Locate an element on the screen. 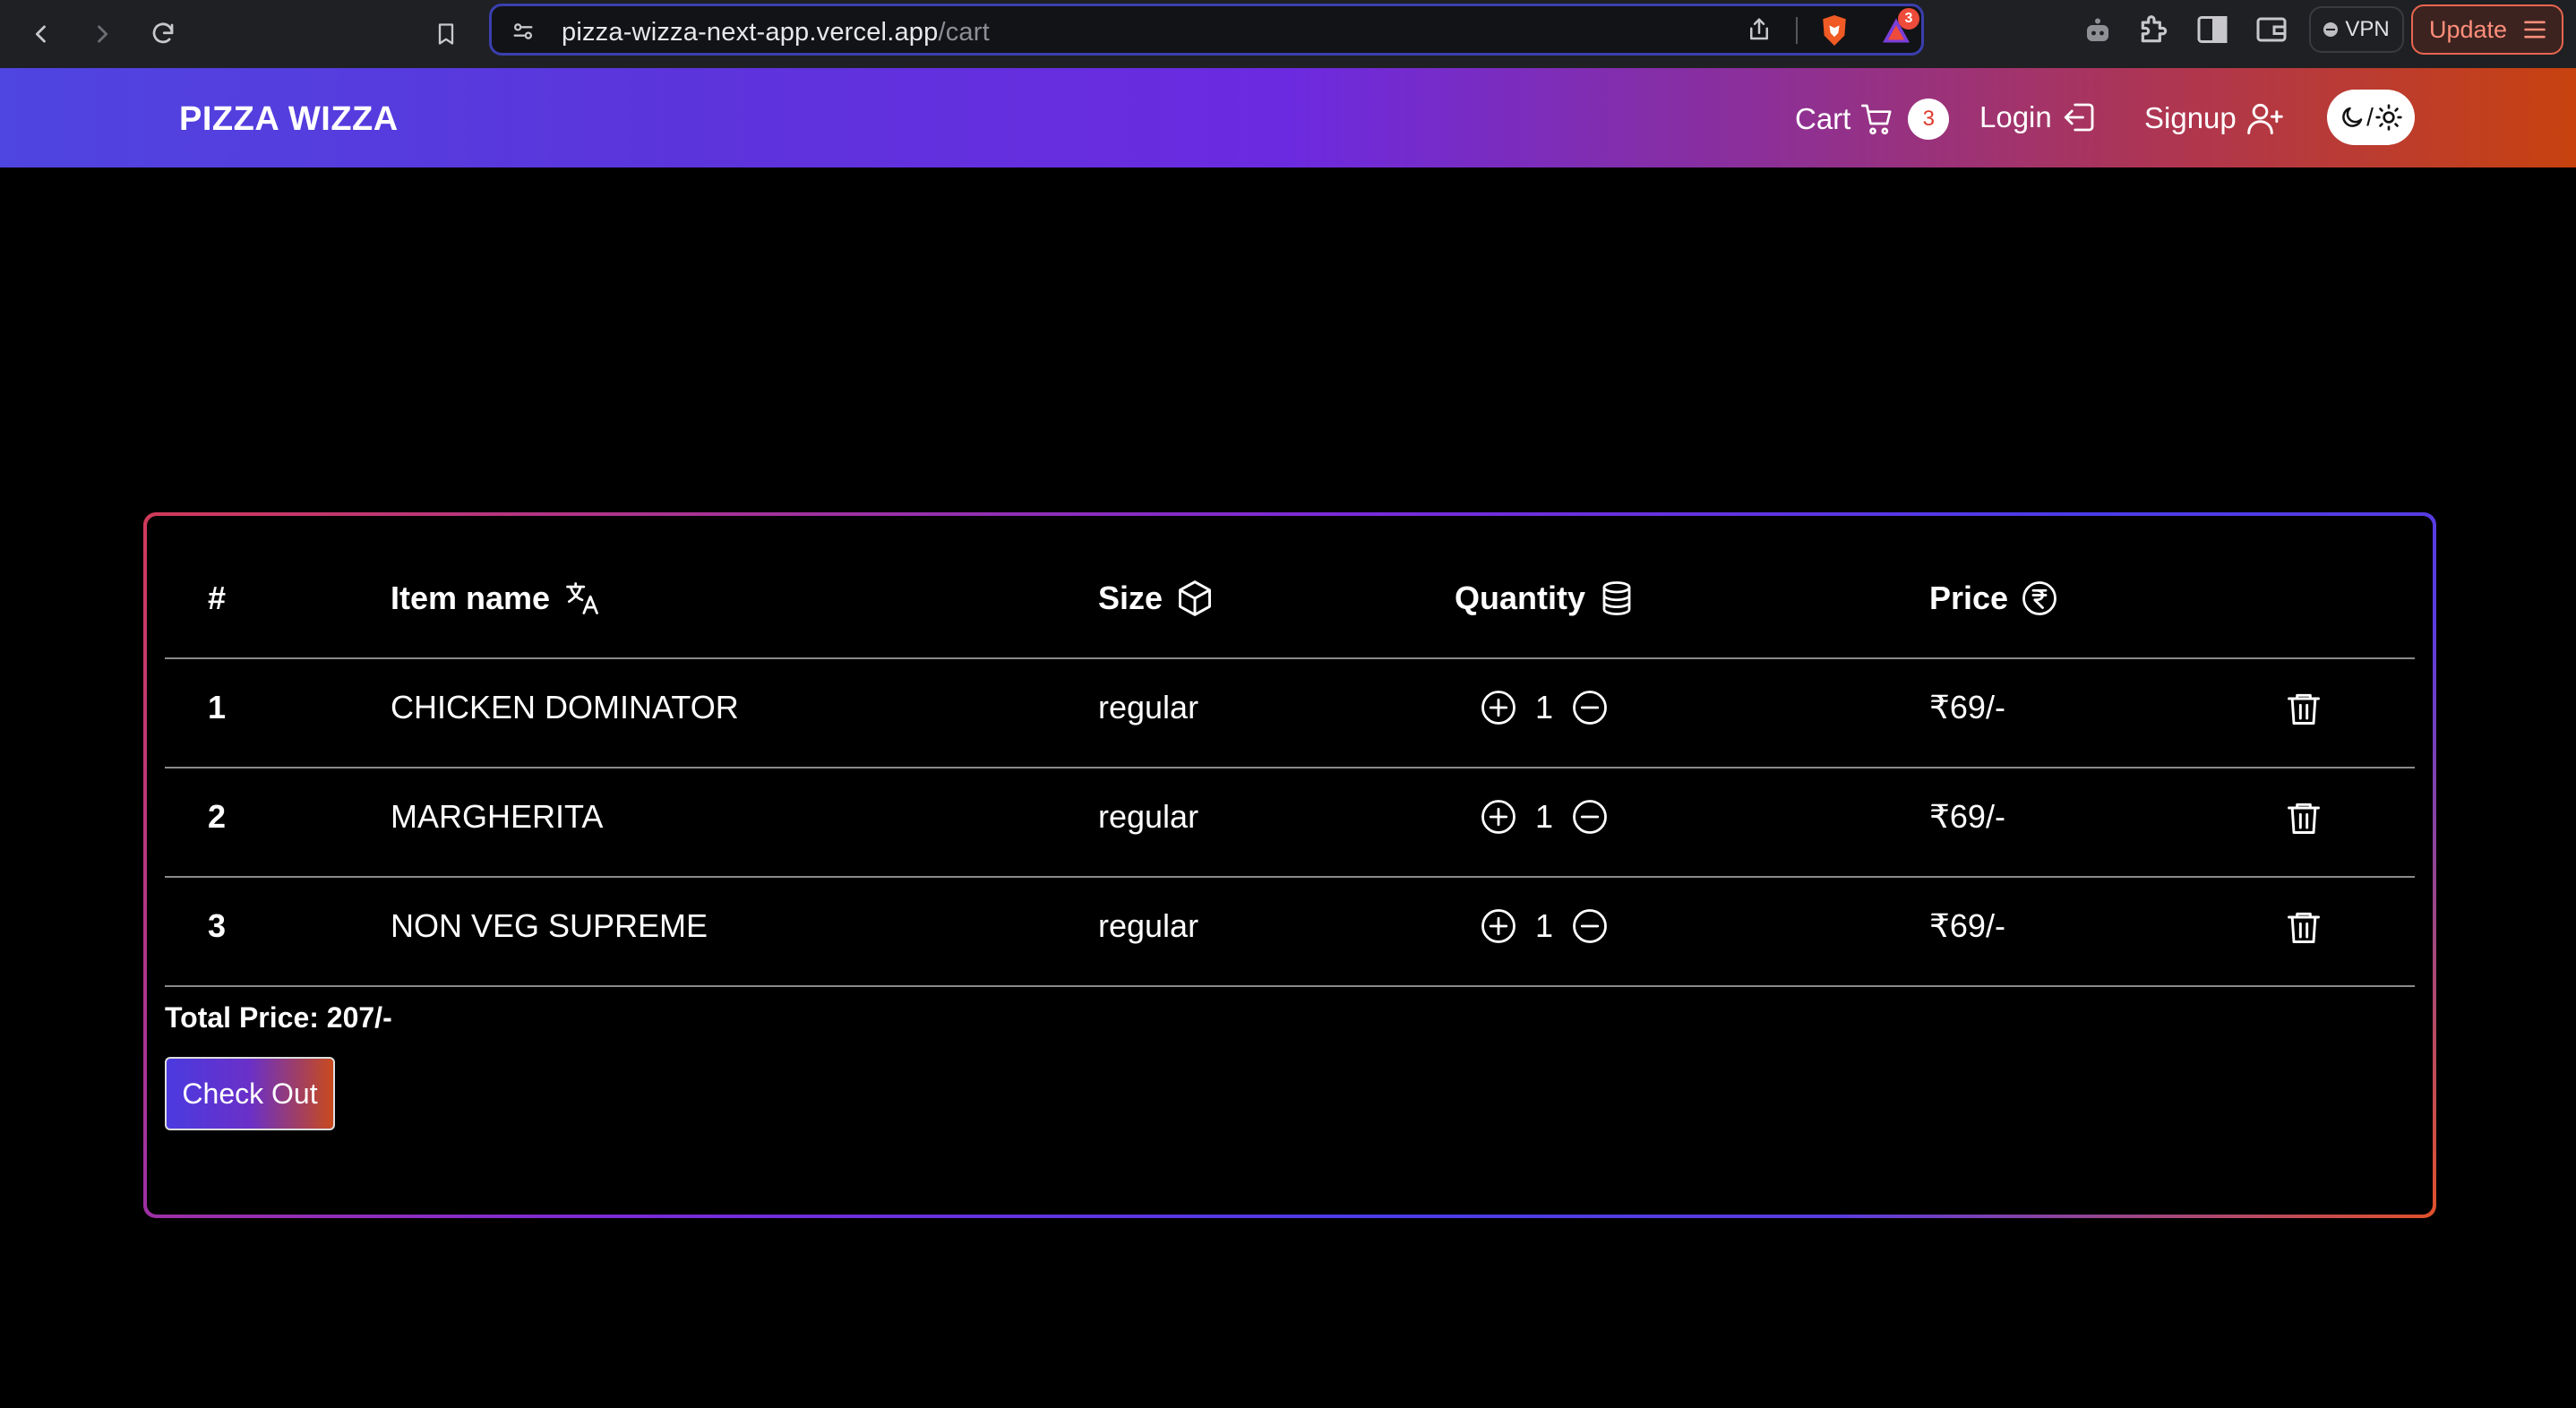  column-header-item-name-label: Item name is located at coordinates (471, 598).